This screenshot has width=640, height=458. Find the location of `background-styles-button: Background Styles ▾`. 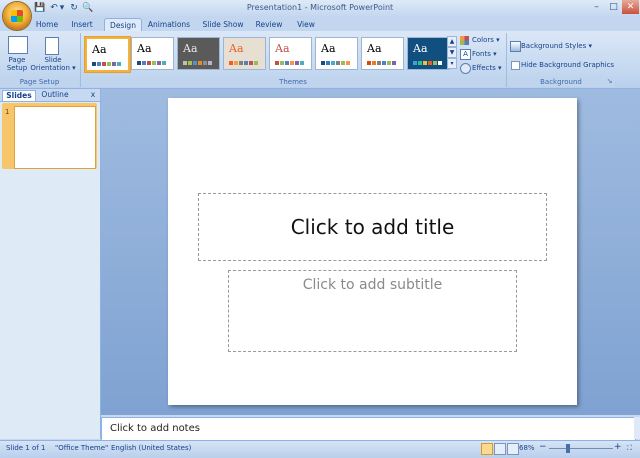

background-styles-button: Background Styles ▾ is located at coordinates (556, 46).